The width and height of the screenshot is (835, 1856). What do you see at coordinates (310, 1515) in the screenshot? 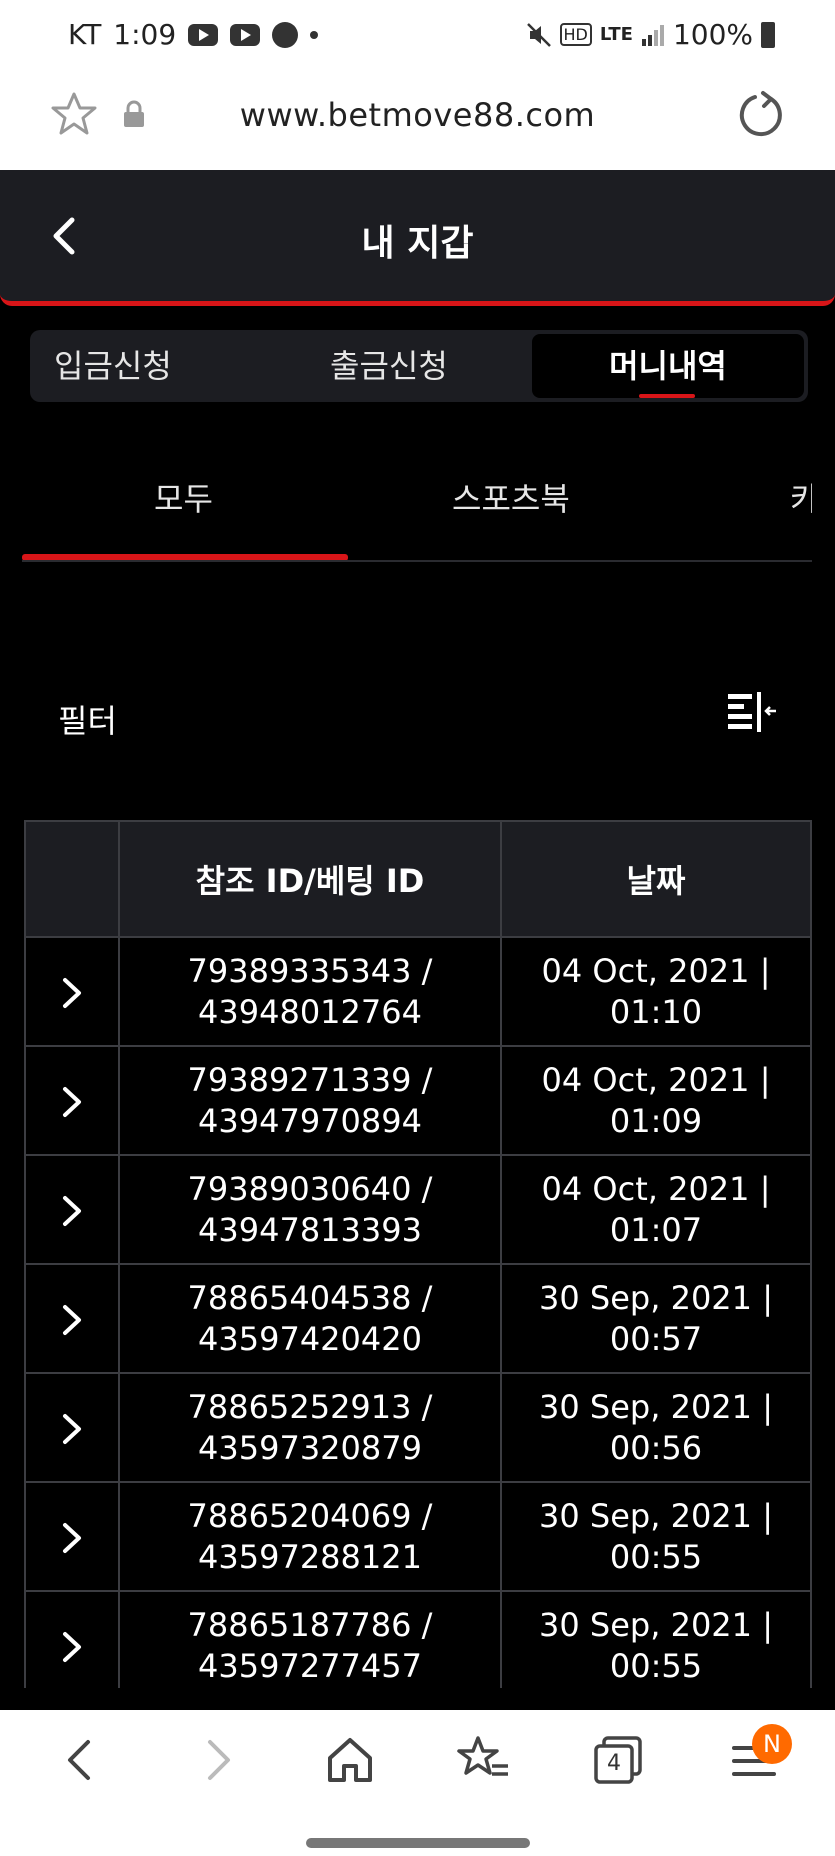
I see `reference-id: 78865204069 /` at bounding box center [310, 1515].